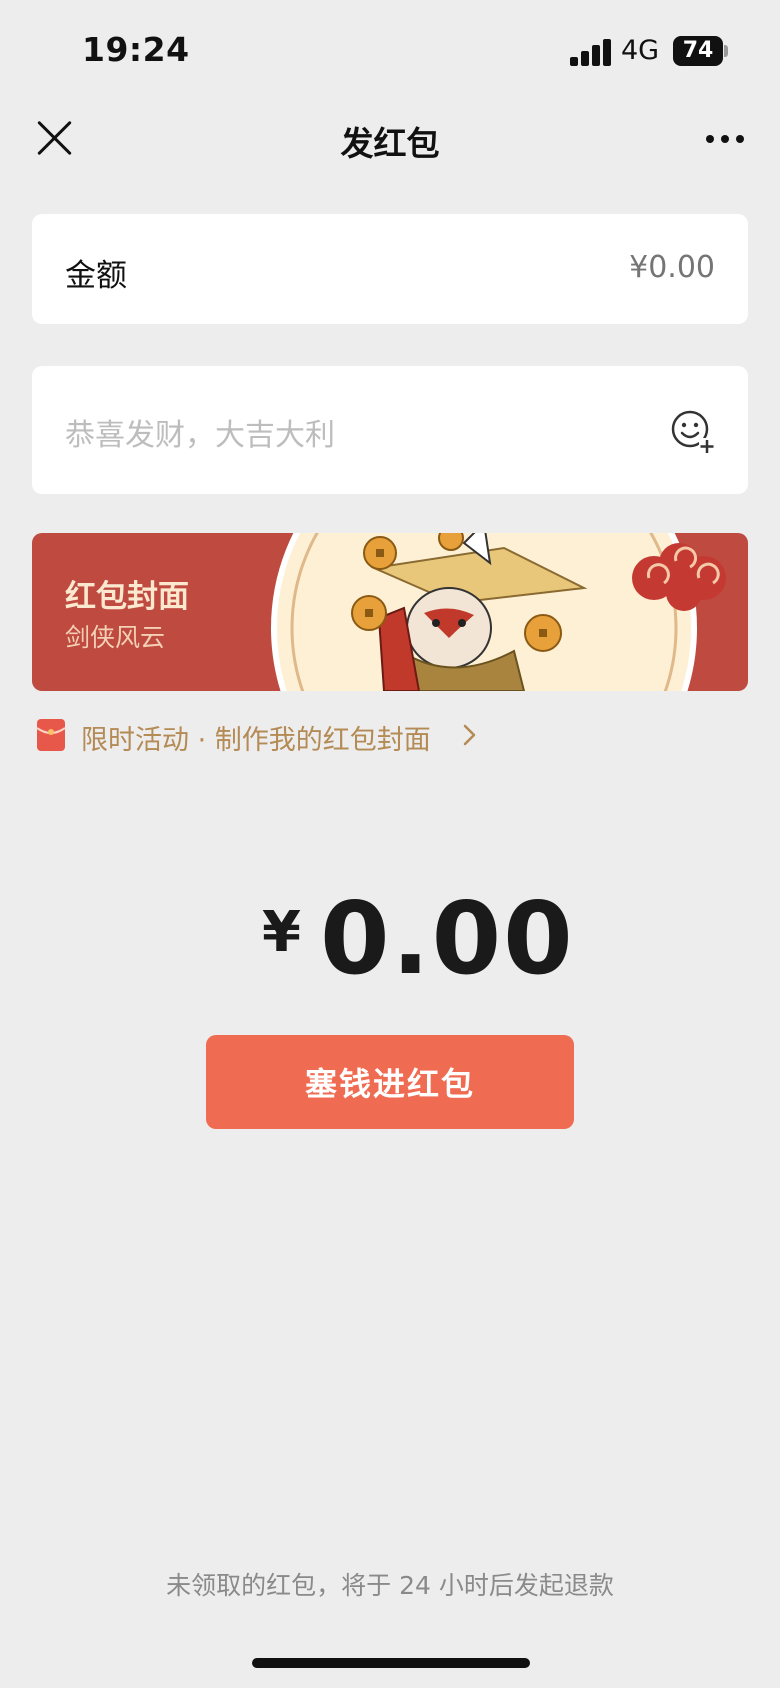 The height and width of the screenshot is (1688, 780). I want to click on nav-bar: 发红包, so click(390, 140).